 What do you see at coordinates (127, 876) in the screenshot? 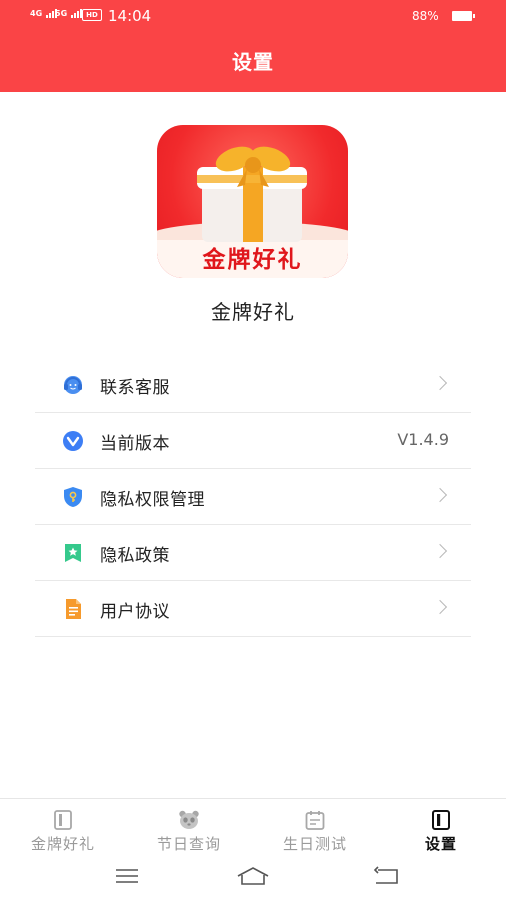
I see `menu-icon` at bounding box center [127, 876].